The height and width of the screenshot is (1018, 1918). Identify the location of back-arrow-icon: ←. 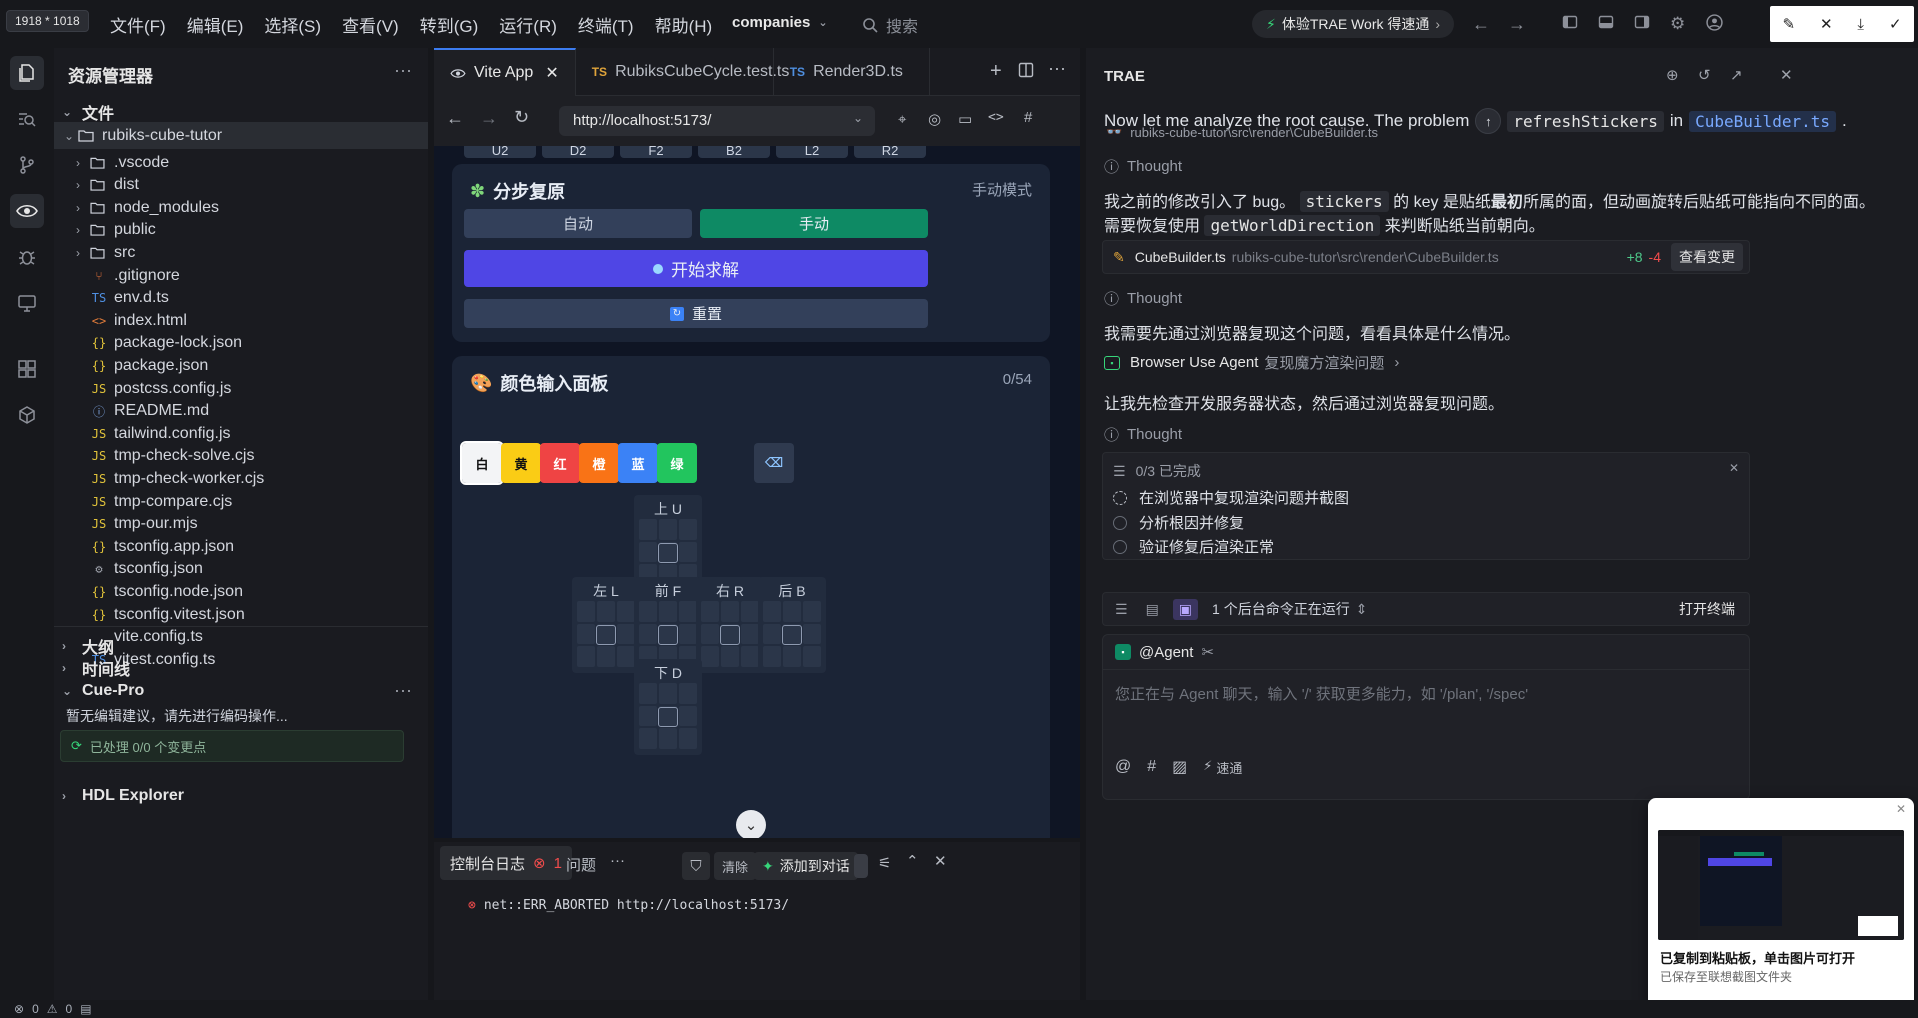
(1482, 24).